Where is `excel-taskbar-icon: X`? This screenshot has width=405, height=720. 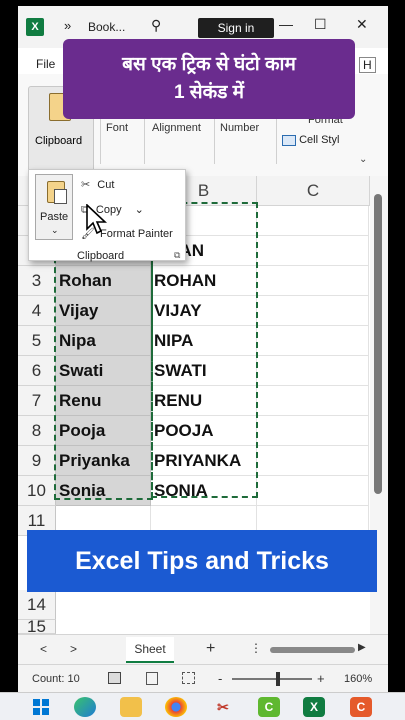 excel-taskbar-icon: X is located at coordinates (314, 707).